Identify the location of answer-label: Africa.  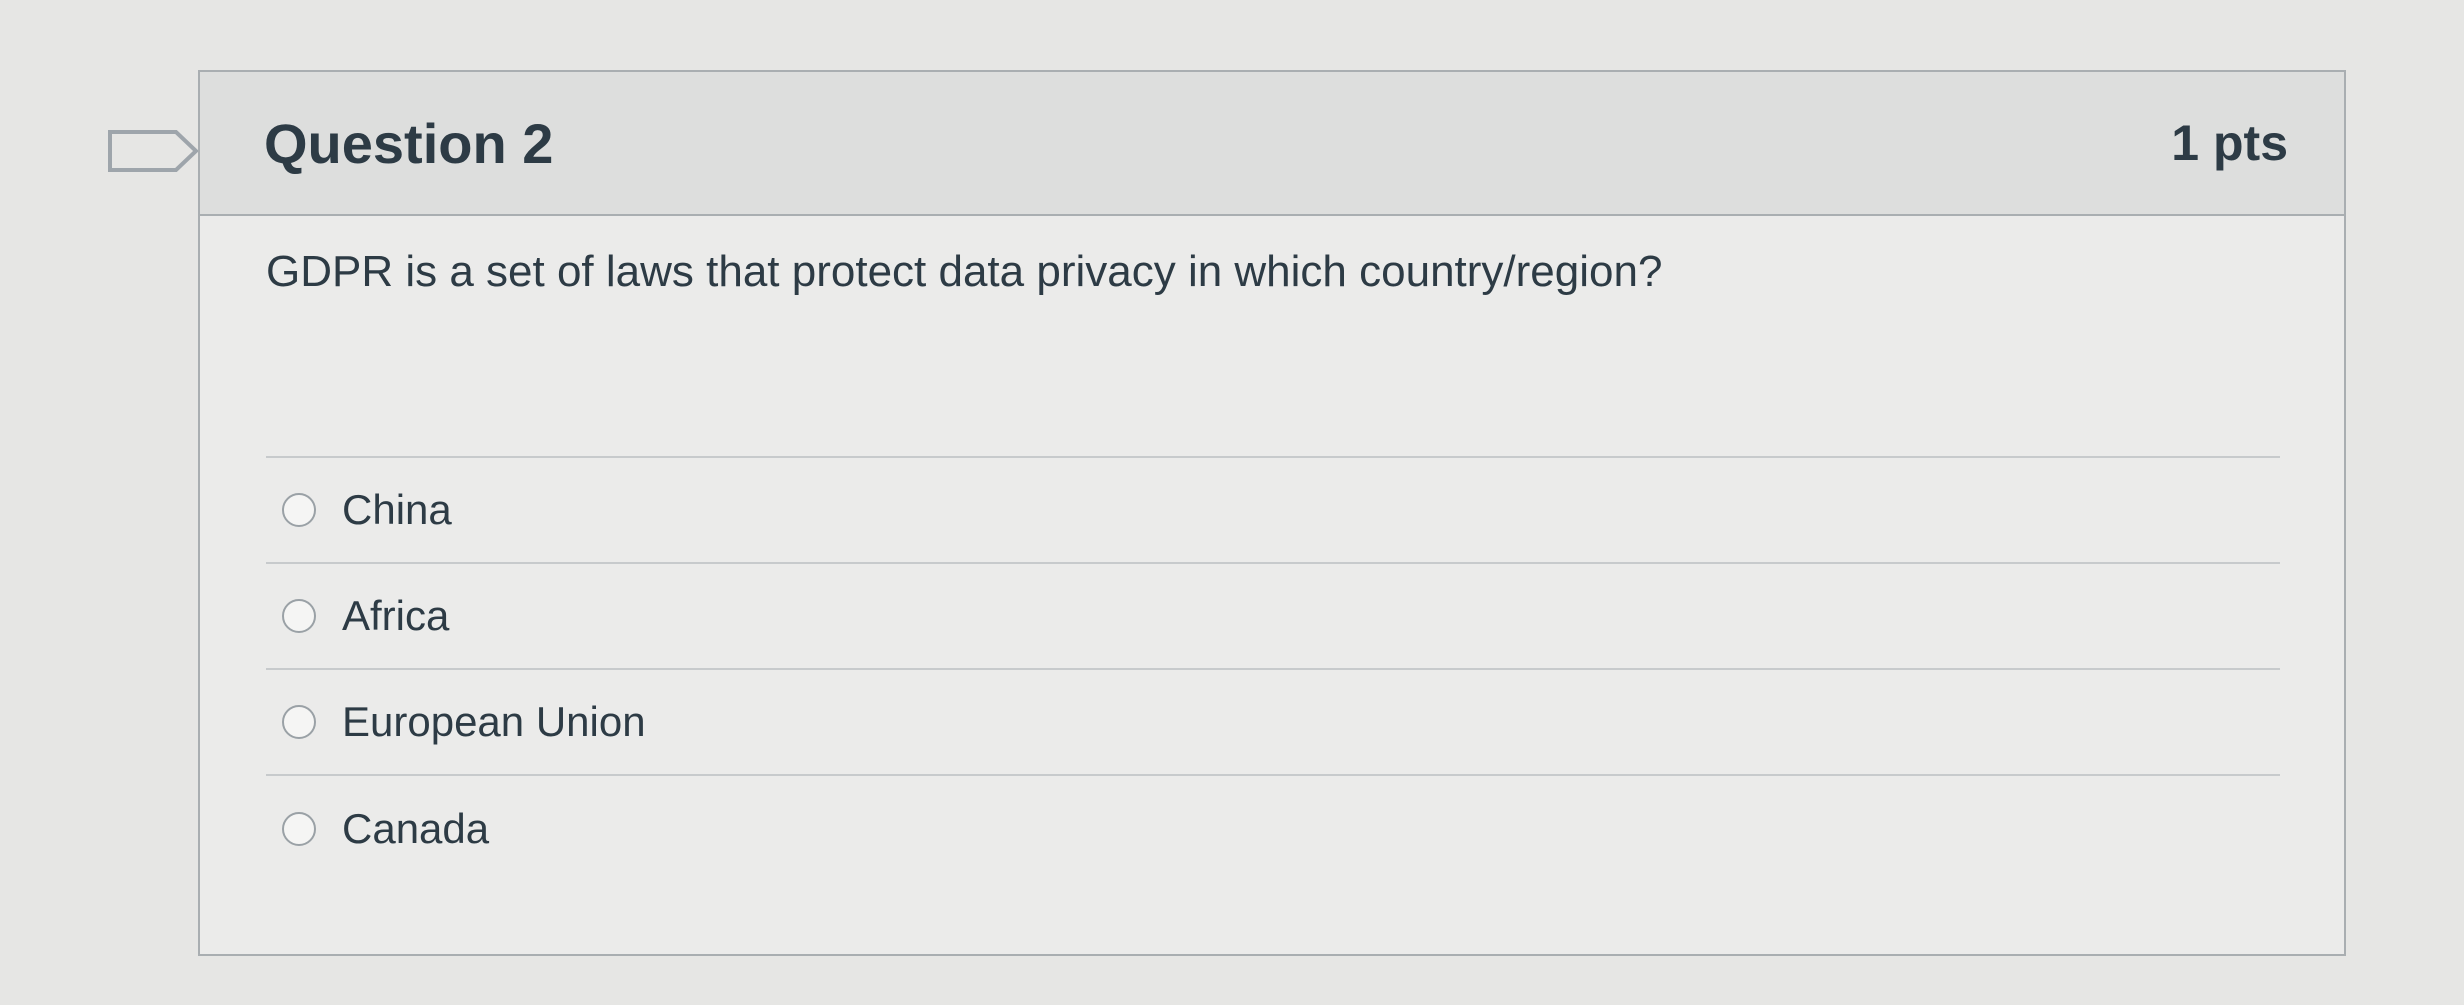
(396, 615).